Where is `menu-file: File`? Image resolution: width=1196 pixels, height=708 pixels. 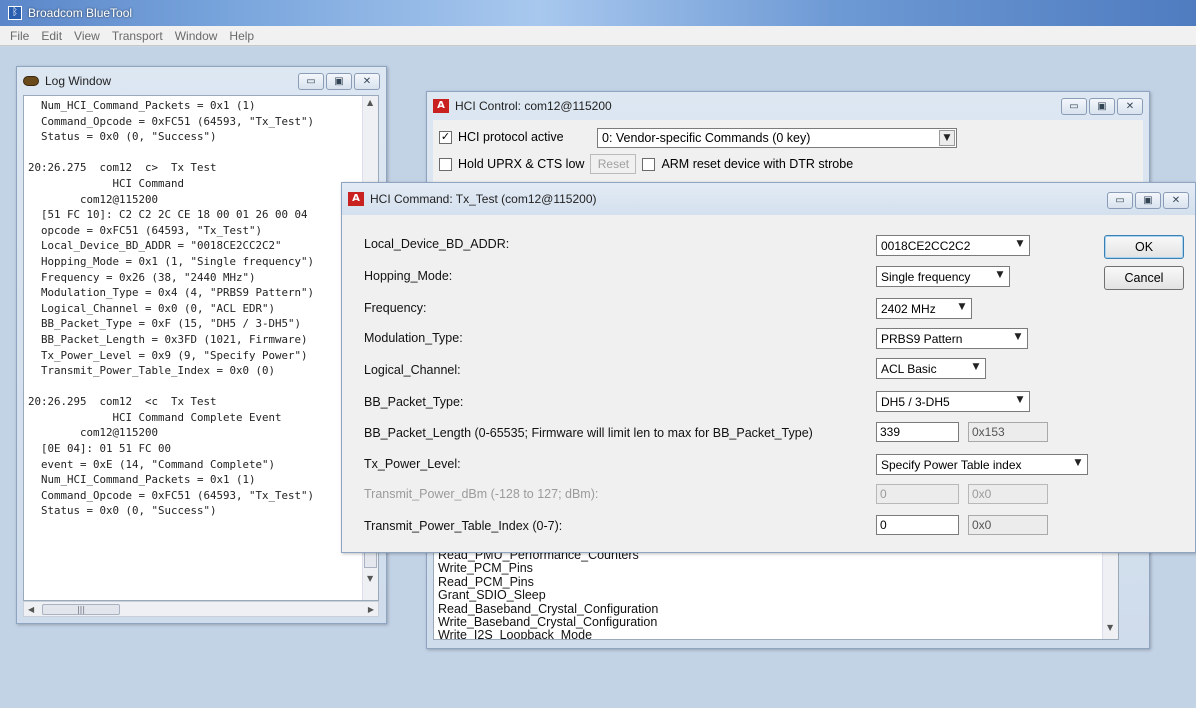 menu-file: File is located at coordinates (19, 36).